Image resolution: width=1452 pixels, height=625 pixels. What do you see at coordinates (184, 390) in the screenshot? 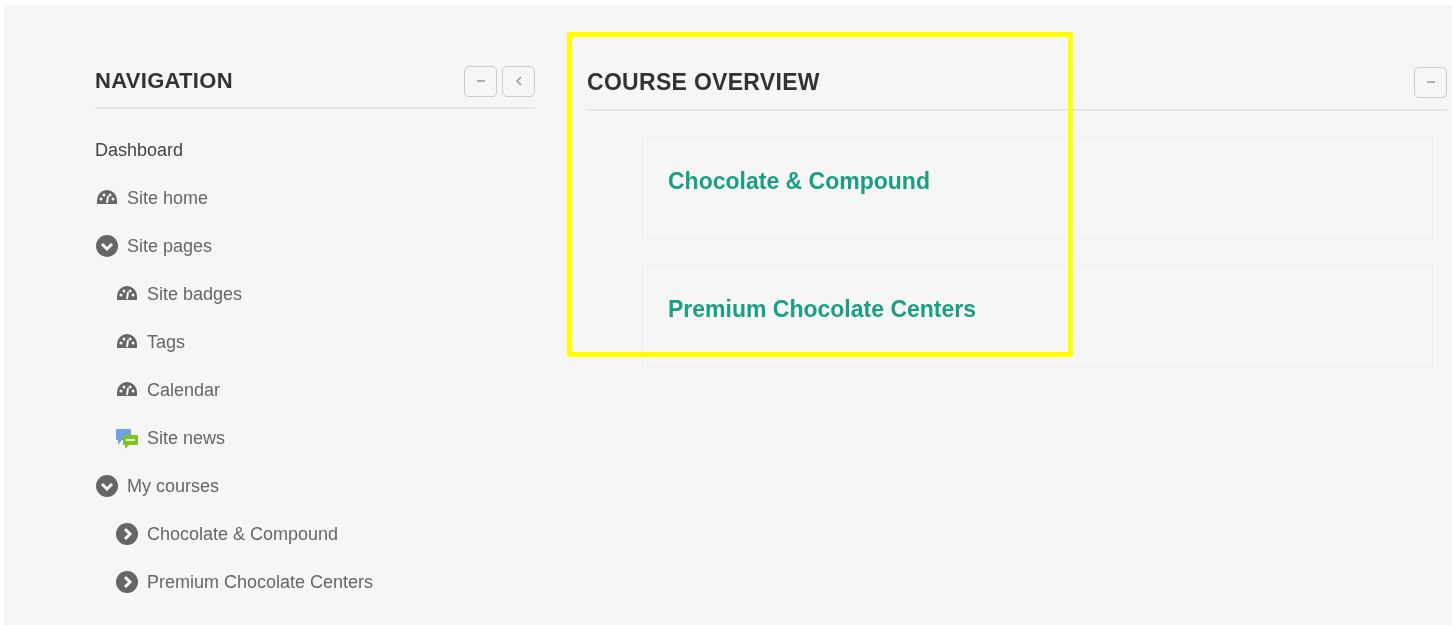
I see `nav-link: Calendar` at bounding box center [184, 390].